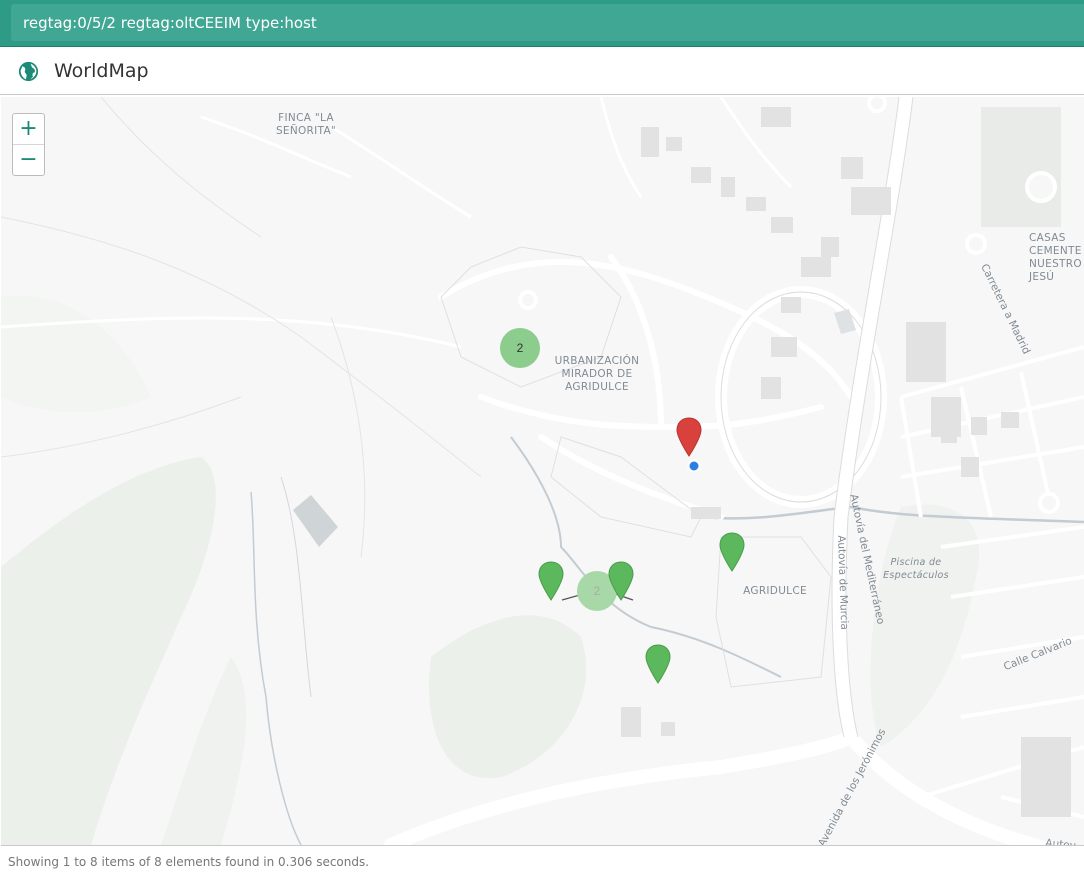 This screenshot has height=872, width=1084. I want to click on map-label-casas: CASAS CEMENTE NUESTRO JESÚ, so click(1055, 257).